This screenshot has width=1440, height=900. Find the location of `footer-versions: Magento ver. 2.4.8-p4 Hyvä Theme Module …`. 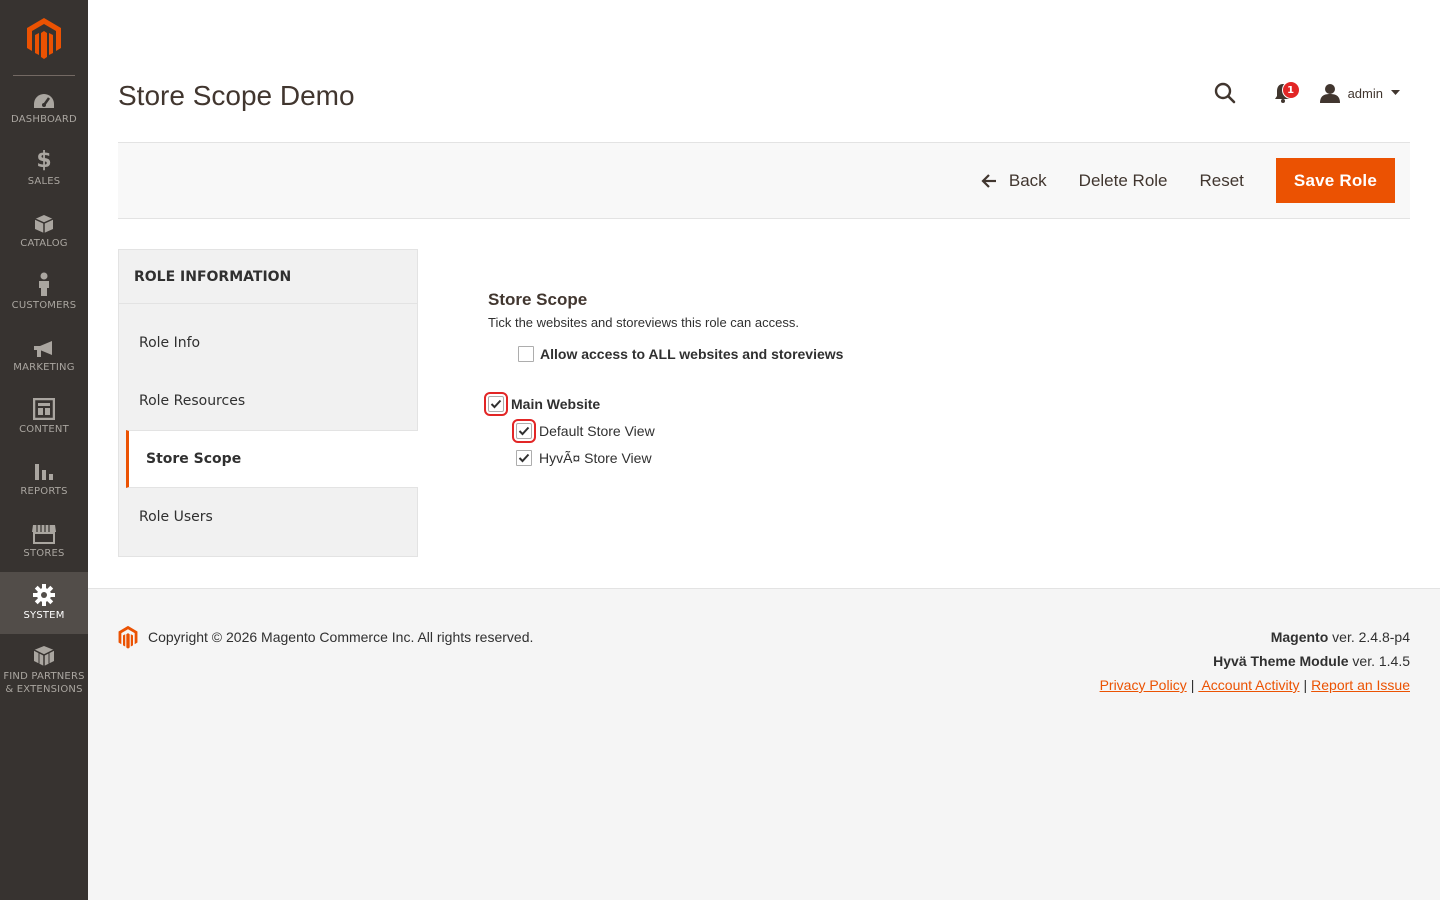

footer-versions: Magento ver. 2.4.8-p4 Hyvä Theme Module … is located at coordinates (1255, 661).